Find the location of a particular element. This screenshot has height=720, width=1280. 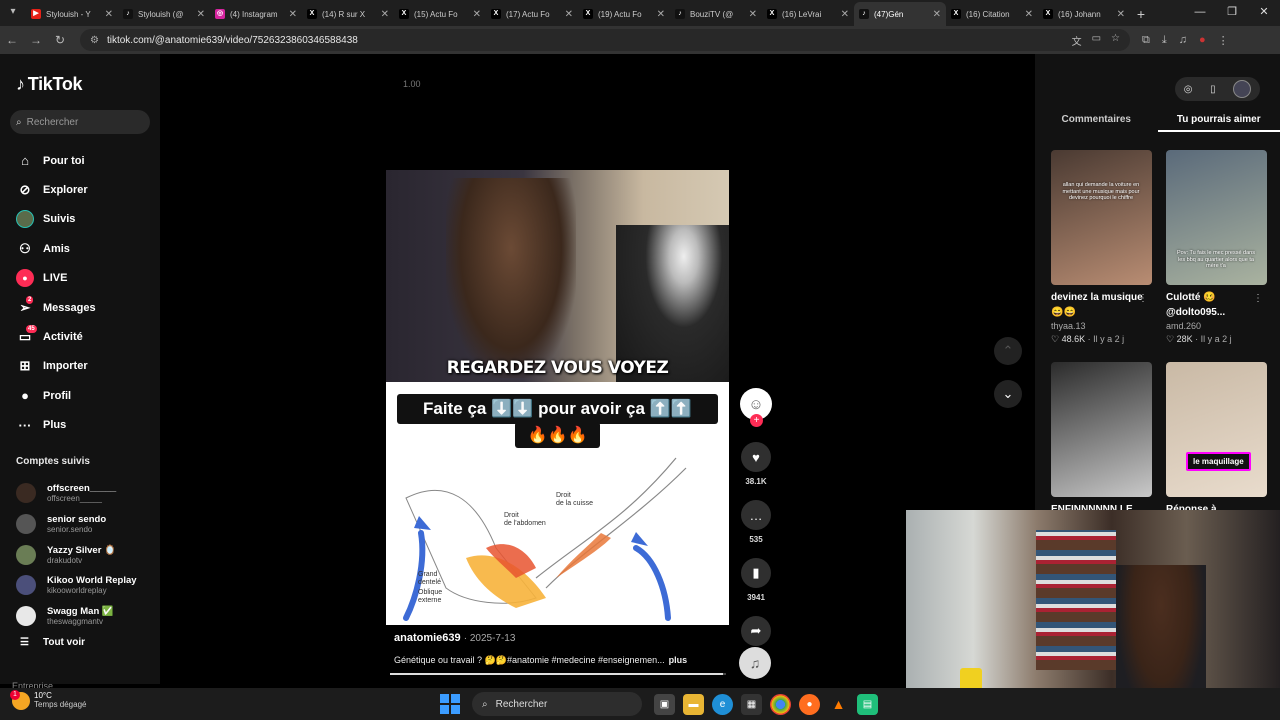

tiktok-logo: ♪ TikTok is located at coordinates (49, 84).